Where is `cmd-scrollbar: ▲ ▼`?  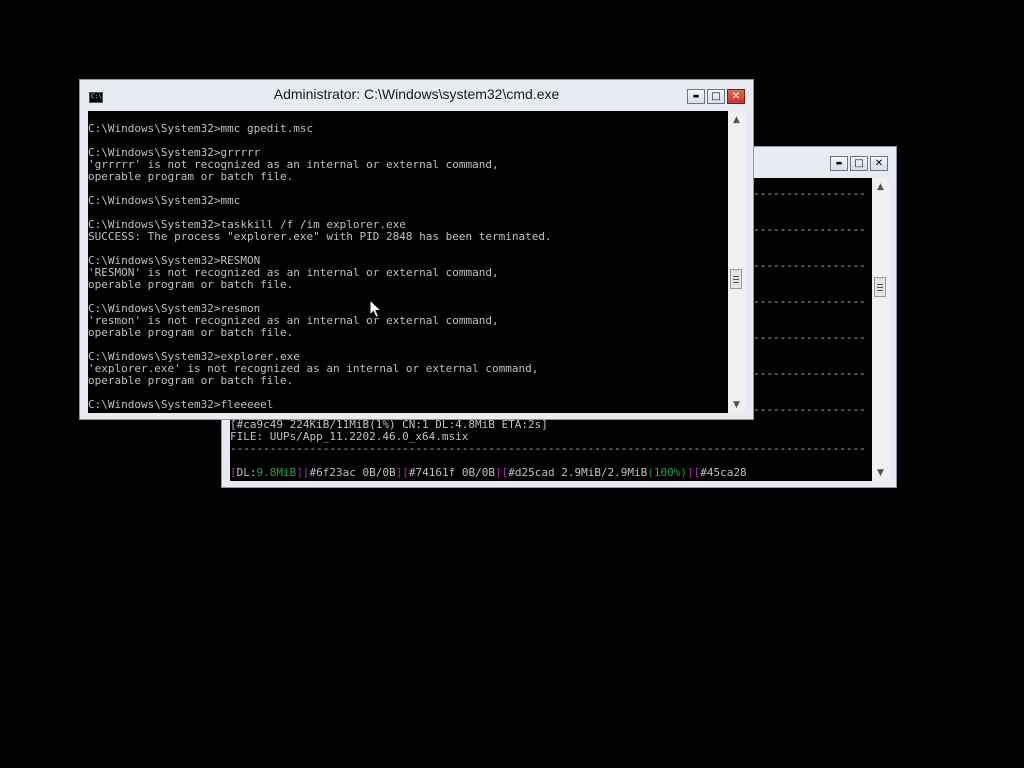
cmd-scrollbar: ▲ ▼ is located at coordinates (736, 262).